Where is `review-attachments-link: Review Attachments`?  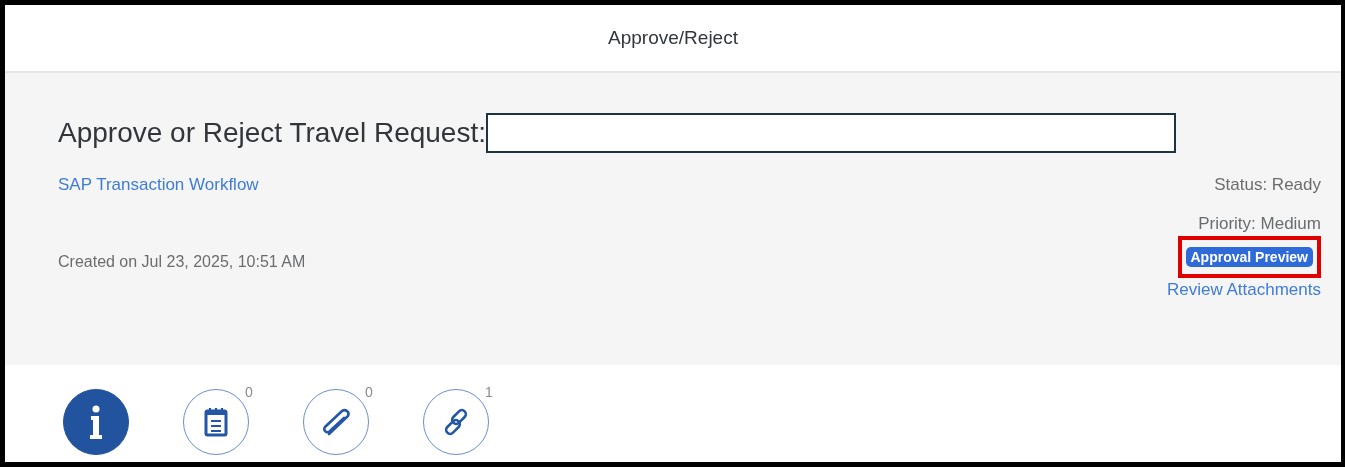
review-attachments-link: Review Attachments is located at coordinates (1244, 290).